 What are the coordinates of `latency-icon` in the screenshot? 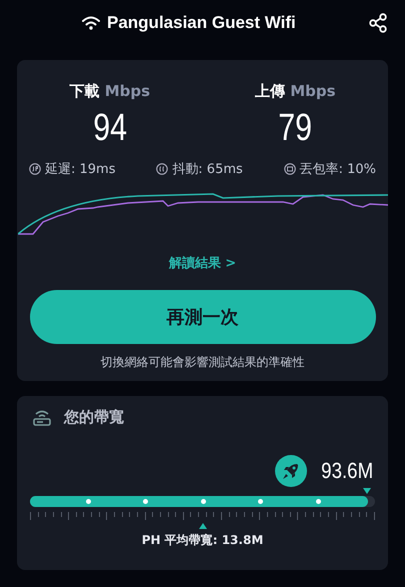 It's located at (35, 169).